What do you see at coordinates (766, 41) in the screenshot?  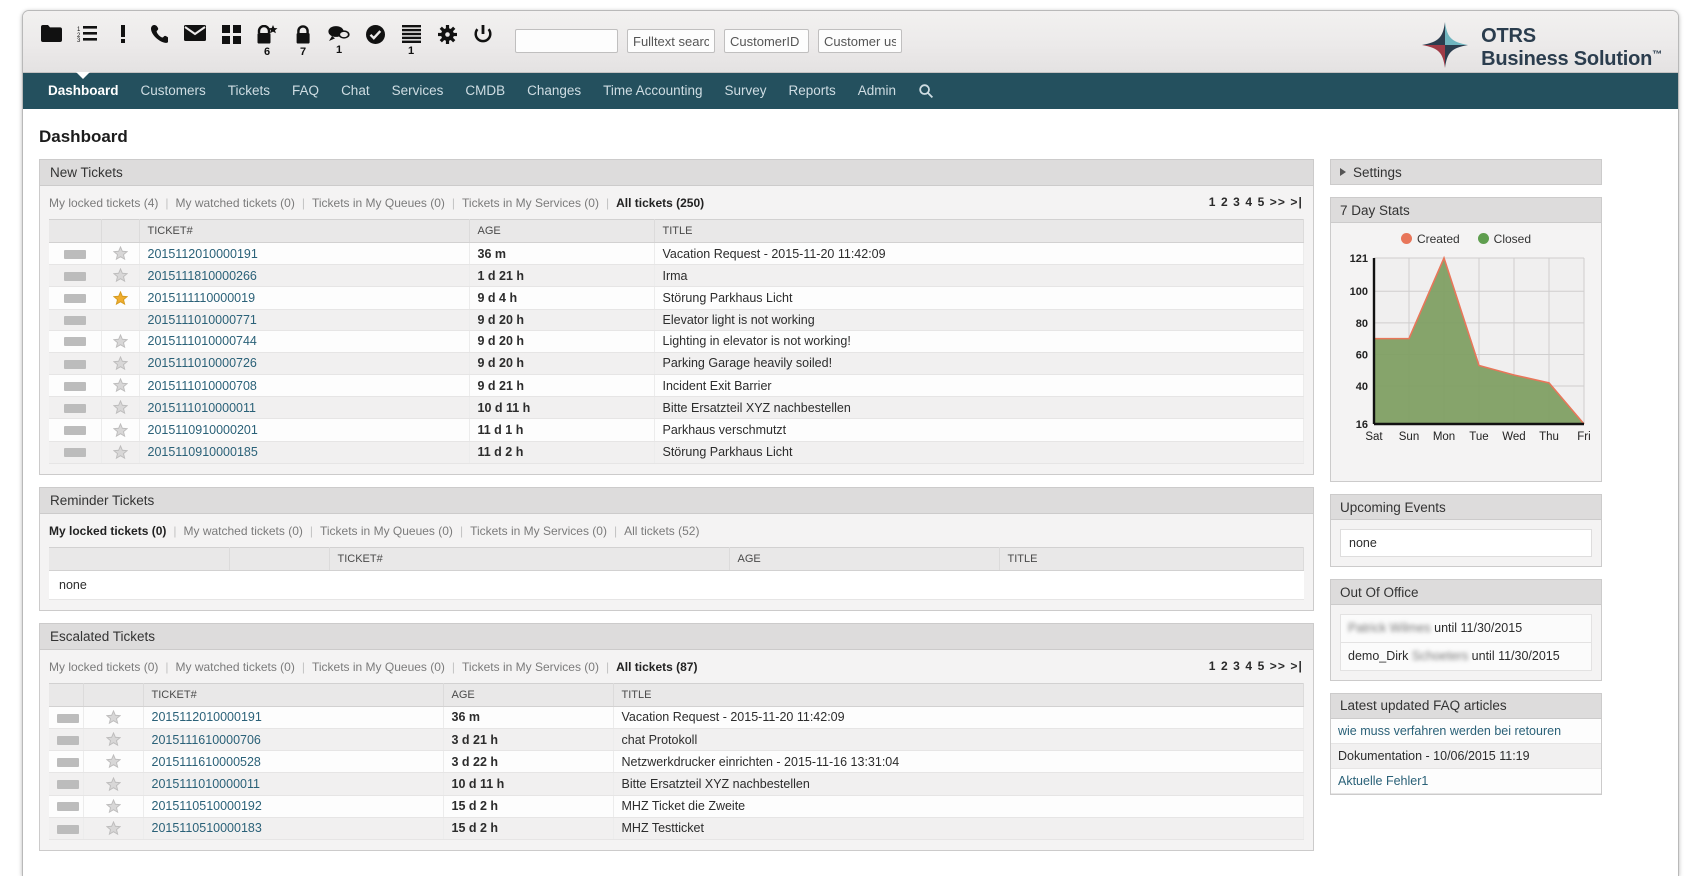 I see `customerid-search-input` at bounding box center [766, 41].